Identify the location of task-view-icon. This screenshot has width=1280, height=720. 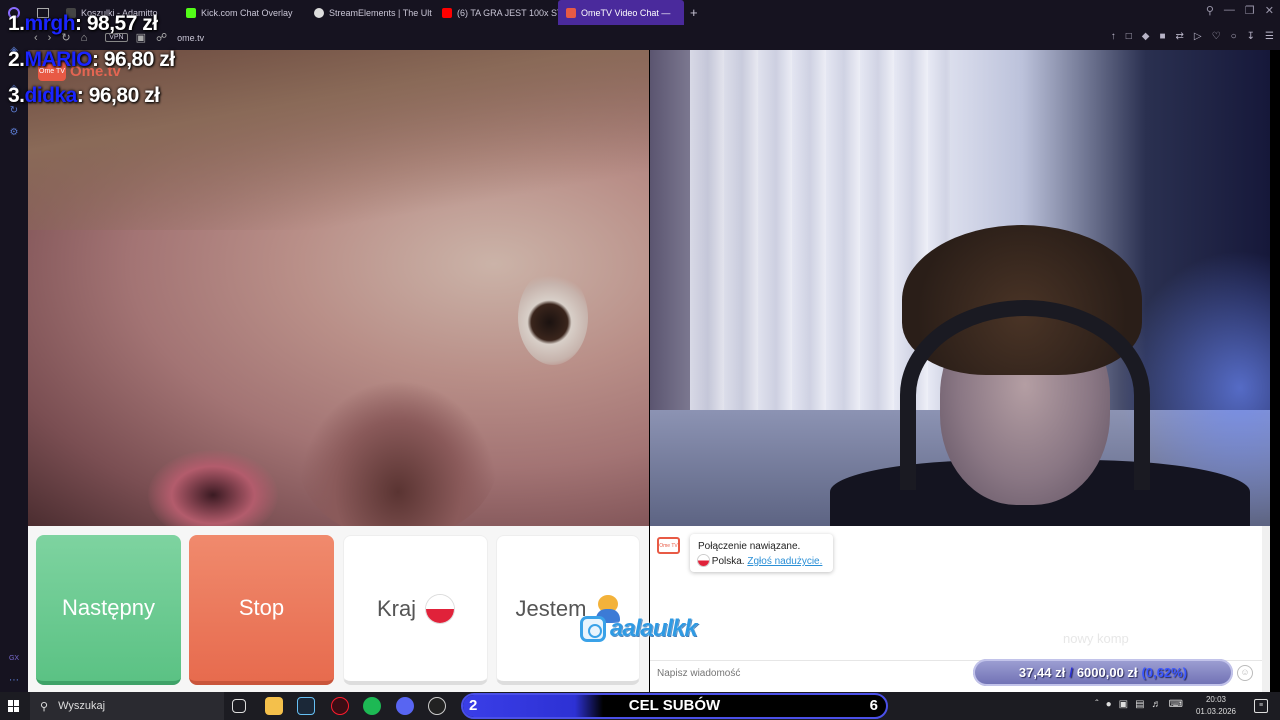
(239, 706).